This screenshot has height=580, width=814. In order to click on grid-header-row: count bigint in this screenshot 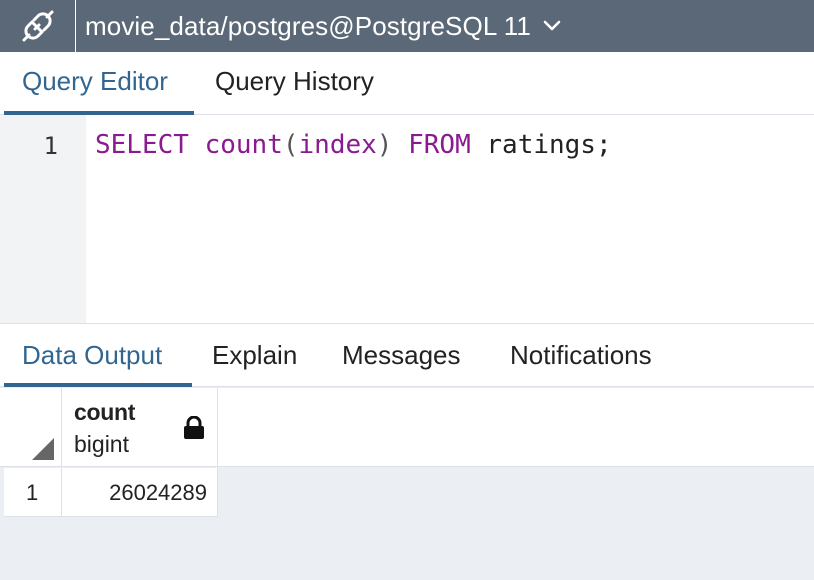, I will do `click(407, 427)`.